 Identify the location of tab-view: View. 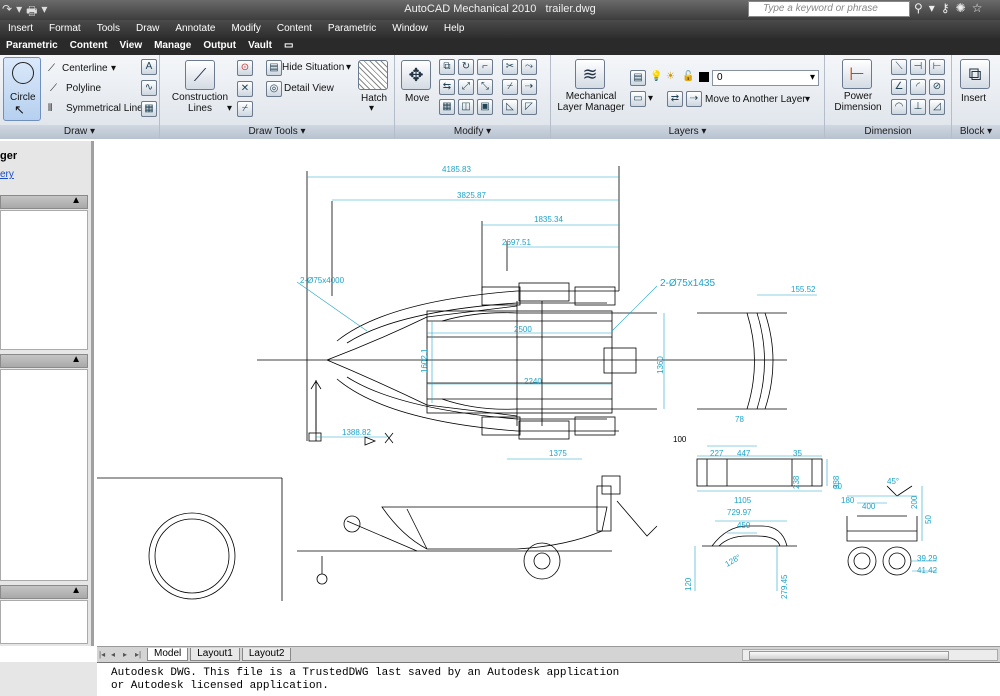
(130, 46).